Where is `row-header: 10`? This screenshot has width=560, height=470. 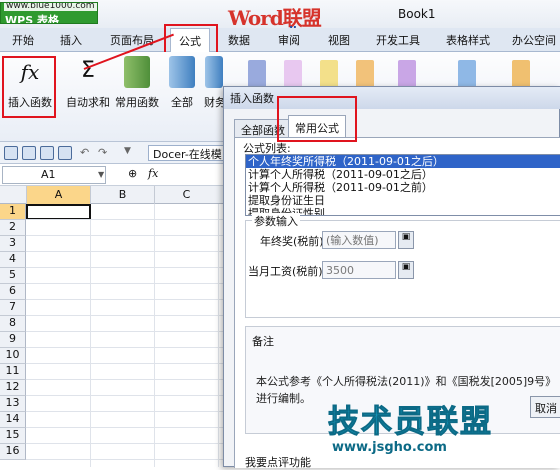 row-header: 10 is located at coordinates (13, 356).